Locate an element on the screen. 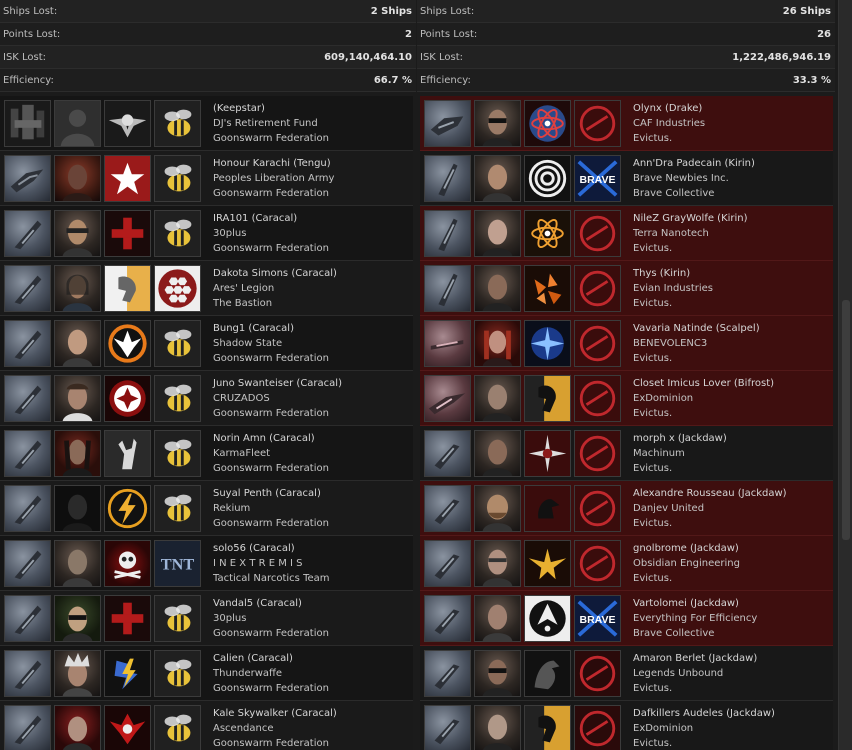 The width and height of the screenshot is (852, 750). bastion-hexagon-icon is located at coordinates (177, 288).